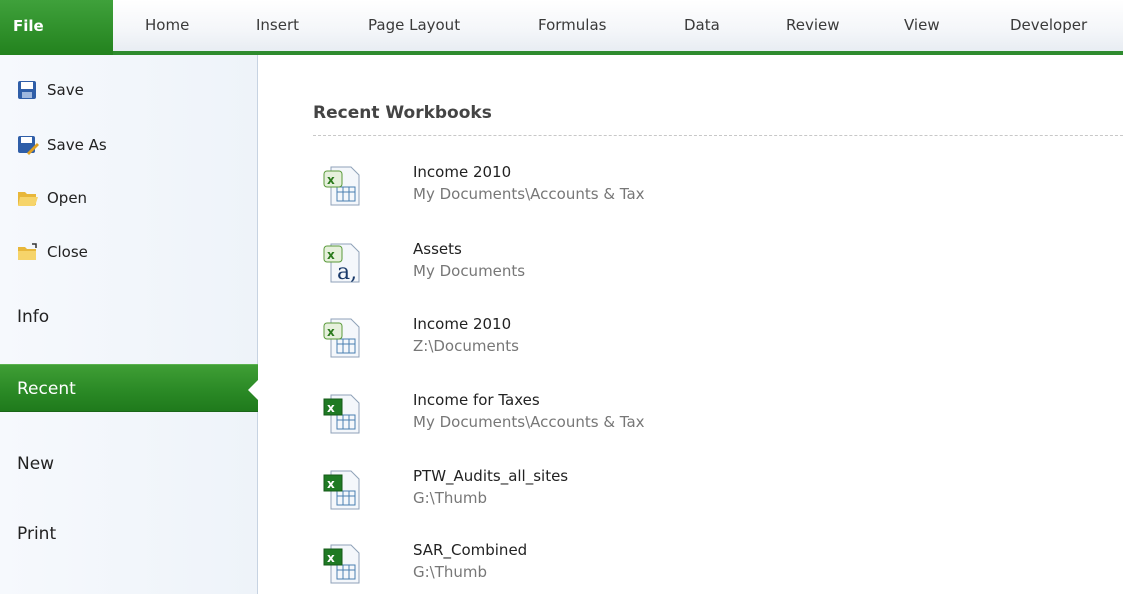  I want to click on open-label: Open, so click(67, 198).